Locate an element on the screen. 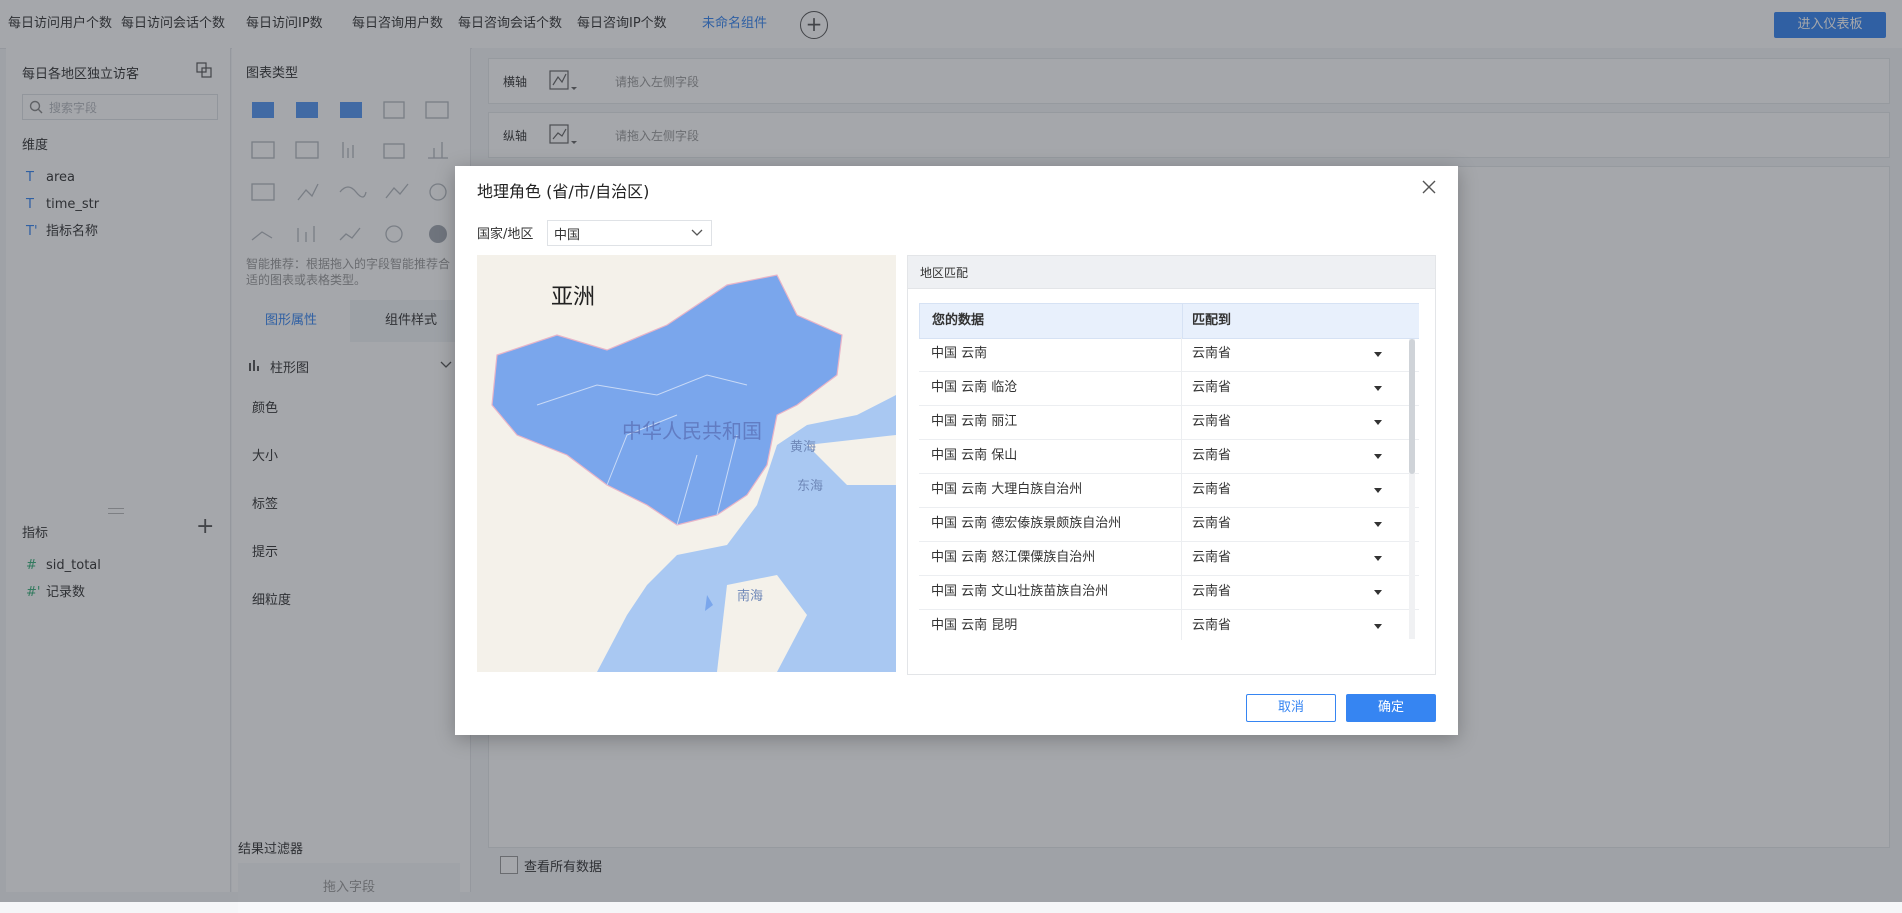  region-match-header: 地区匹配 is located at coordinates (1171, 272).